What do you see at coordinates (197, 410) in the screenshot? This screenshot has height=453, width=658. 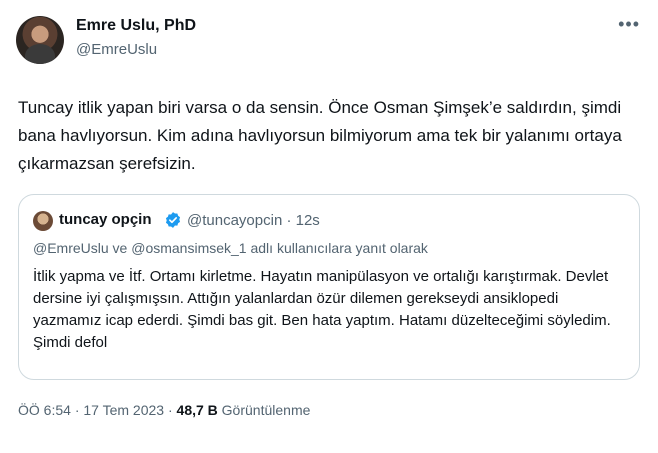 I see `views-count: 48,7 B` at bounding box center [197, 410].